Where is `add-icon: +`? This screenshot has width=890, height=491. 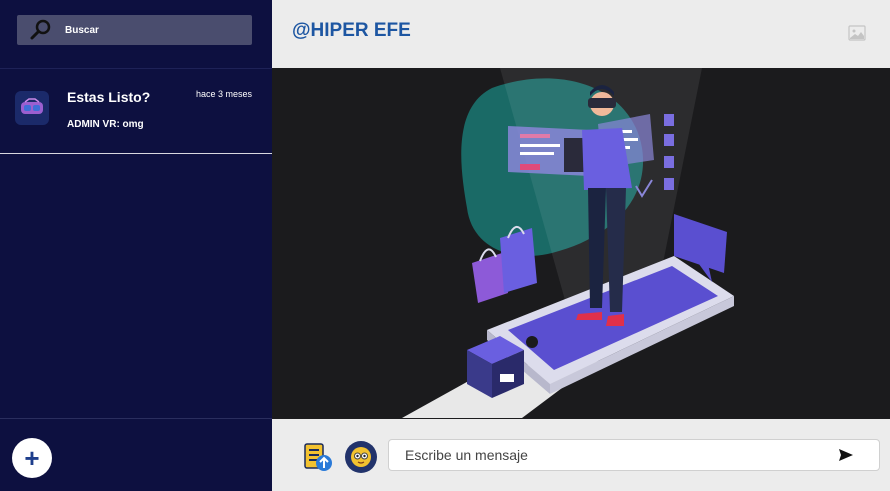
add-icon: + is located at coordinates (32, 458).